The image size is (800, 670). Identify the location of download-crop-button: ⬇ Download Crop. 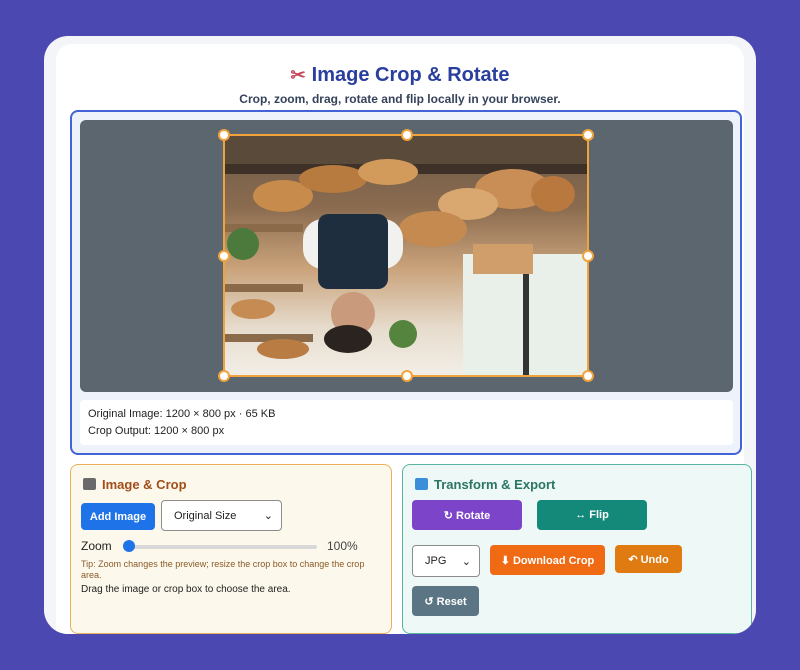
(547, 560).